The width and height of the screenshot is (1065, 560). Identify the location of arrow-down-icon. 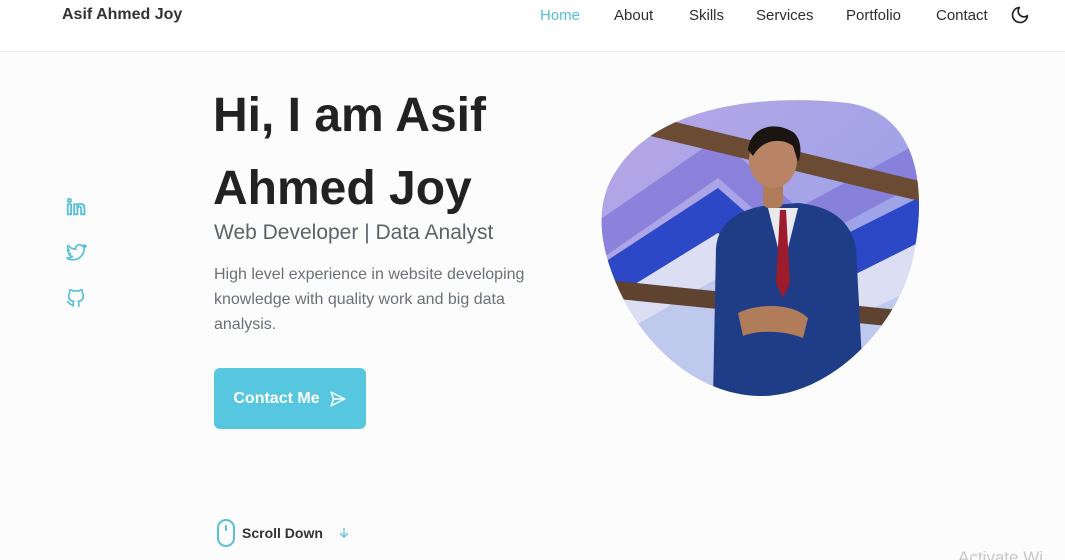
(344, 532).